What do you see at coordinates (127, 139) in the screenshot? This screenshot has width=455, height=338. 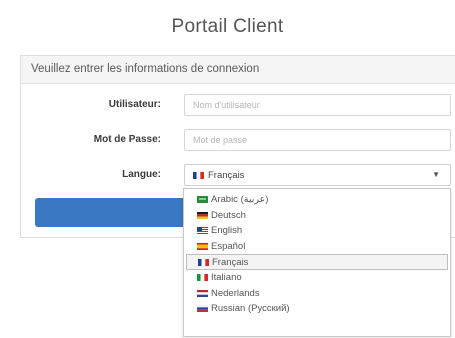 I see `password-label: Mot de Passe:` at bounding box center [127, 139].